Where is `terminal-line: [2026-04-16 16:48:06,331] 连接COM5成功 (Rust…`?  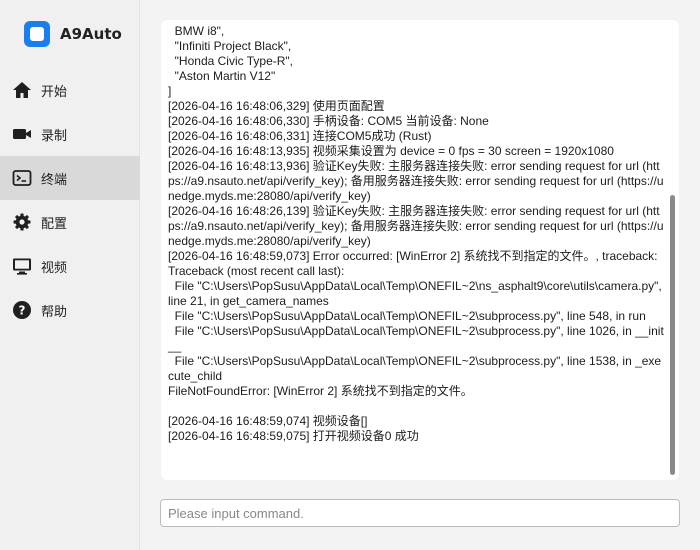 terminal-line: [2026-04-16 16:48:06,331] 连接COM5成功 (Rust… is located at coordinates (300, 136).